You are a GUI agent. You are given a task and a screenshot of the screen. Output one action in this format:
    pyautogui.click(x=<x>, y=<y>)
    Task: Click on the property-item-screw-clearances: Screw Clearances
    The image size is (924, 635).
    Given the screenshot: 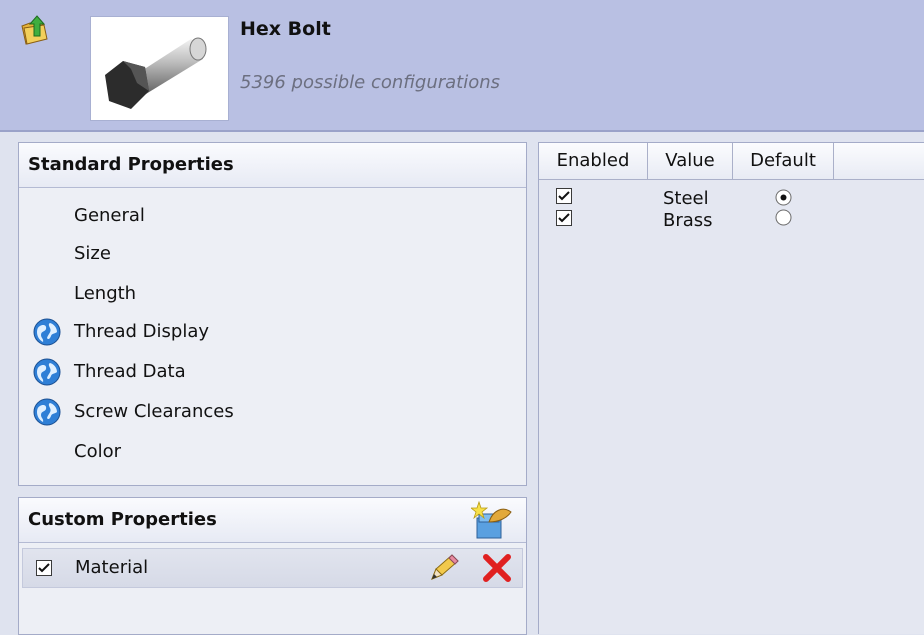 What is the action you would take?
    pyautogui.click(x=272, y=410)
    